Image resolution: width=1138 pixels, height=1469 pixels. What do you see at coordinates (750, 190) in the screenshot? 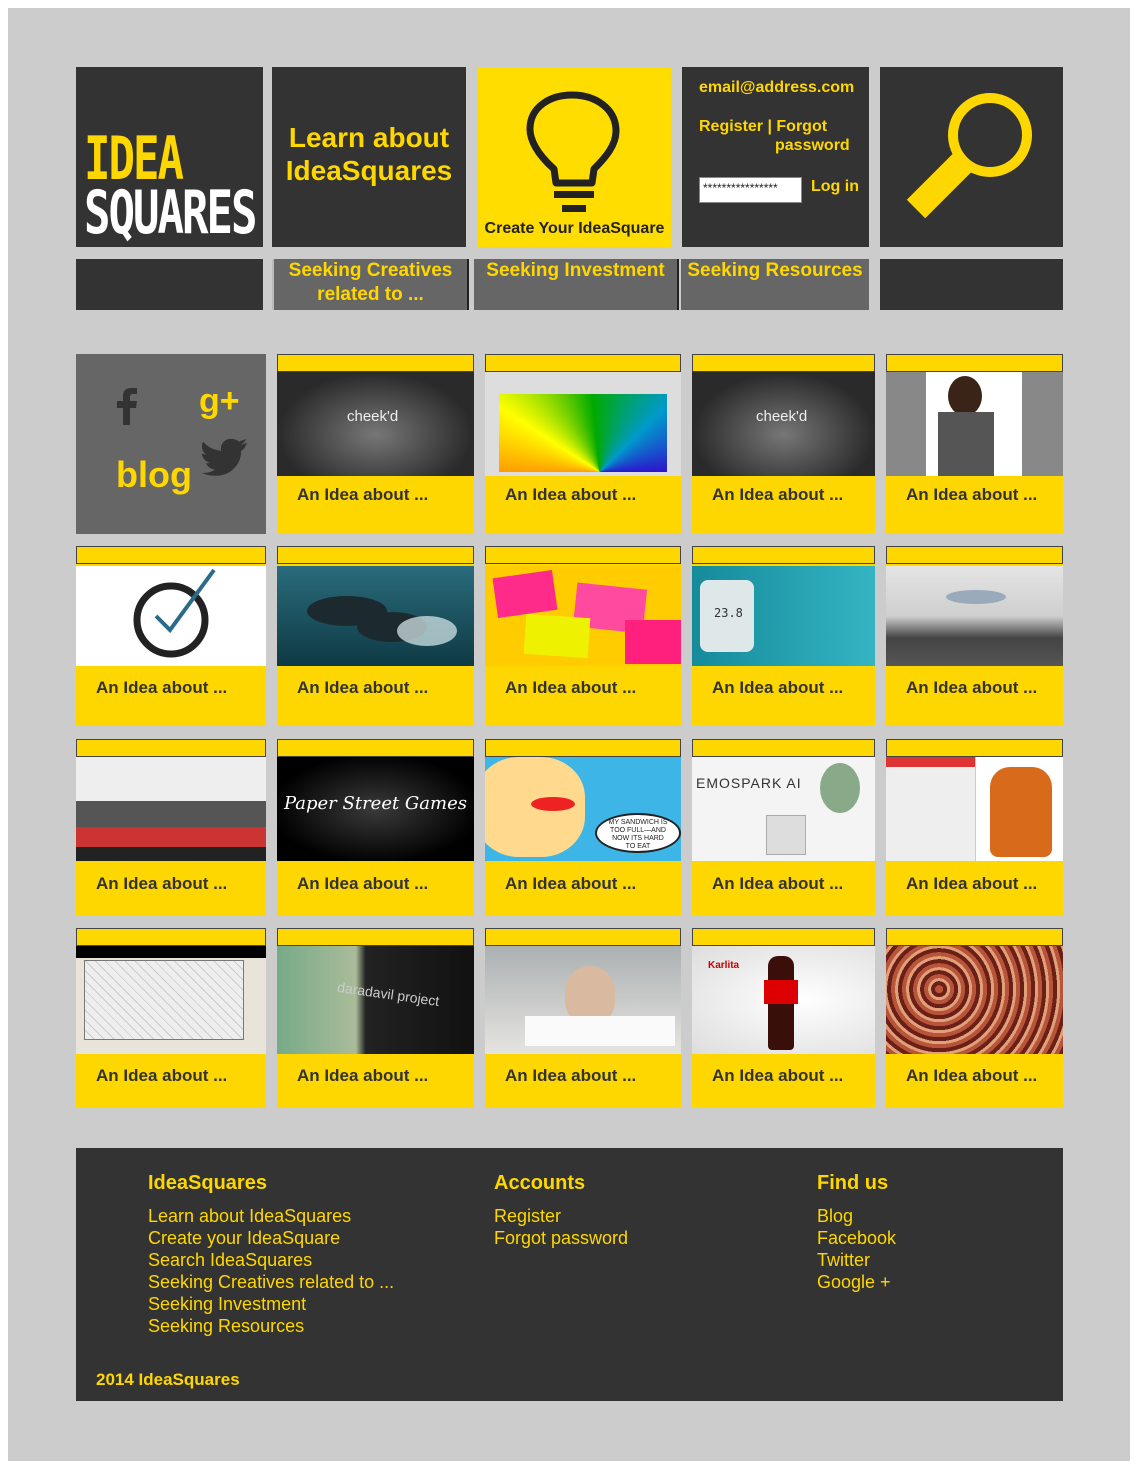
I see `password-input: ****************` at bounding box center [750, 190].